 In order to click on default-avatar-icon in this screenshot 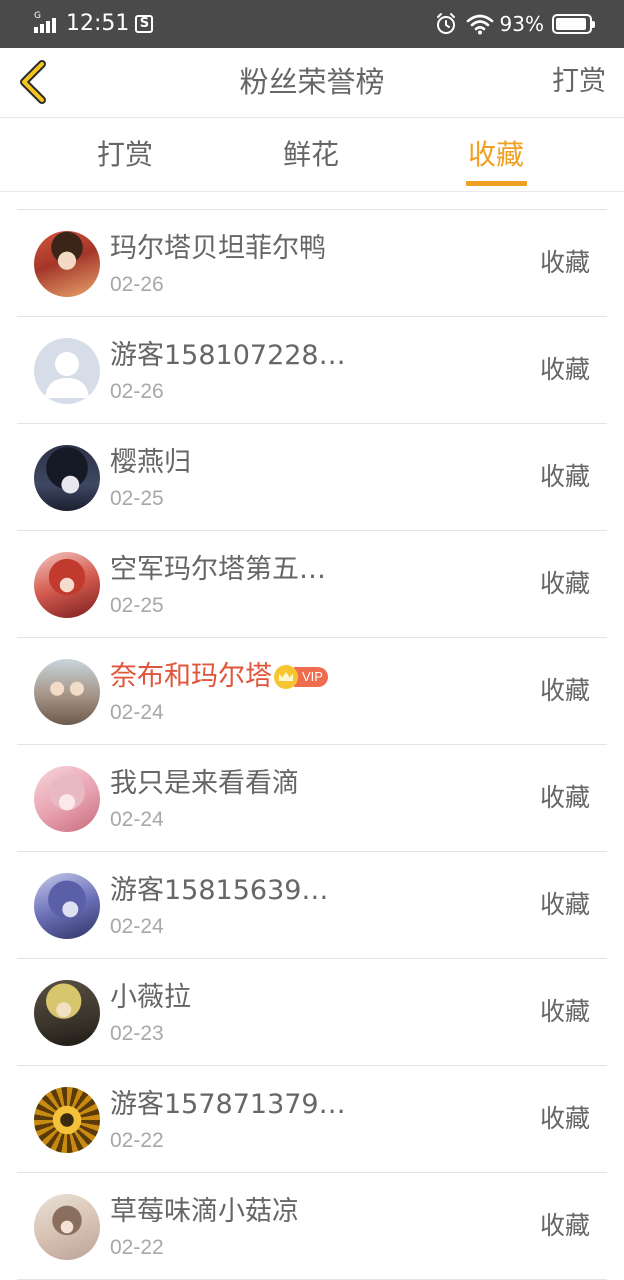, I will do `click(67, 375)`.